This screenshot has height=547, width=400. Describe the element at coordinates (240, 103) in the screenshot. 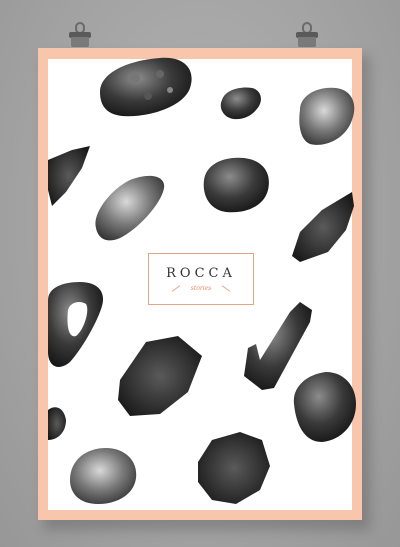

I see `stone-small-porous` at that location.